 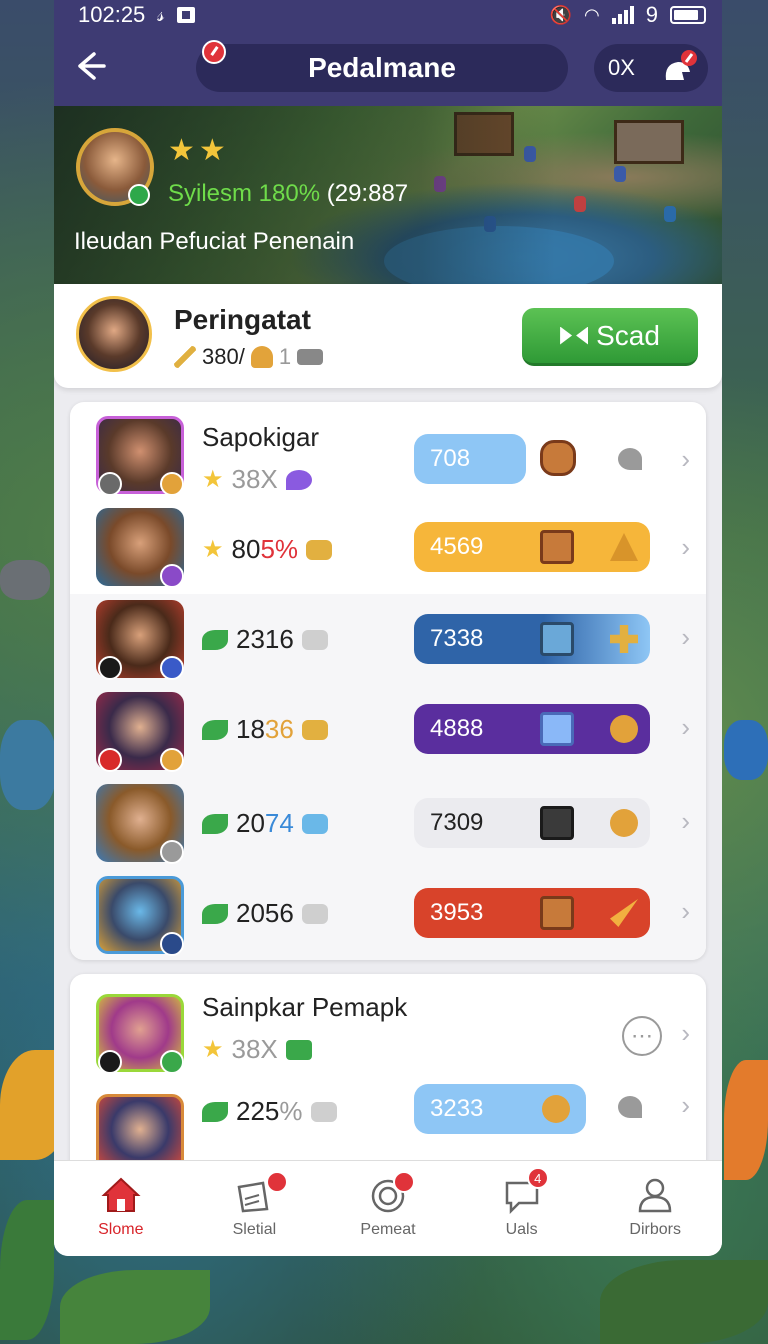 What do you see at coordinates (388, 640) in the screenshot?
I see `list-item: 2316 7338 ›` at bounding box center [388, 640].